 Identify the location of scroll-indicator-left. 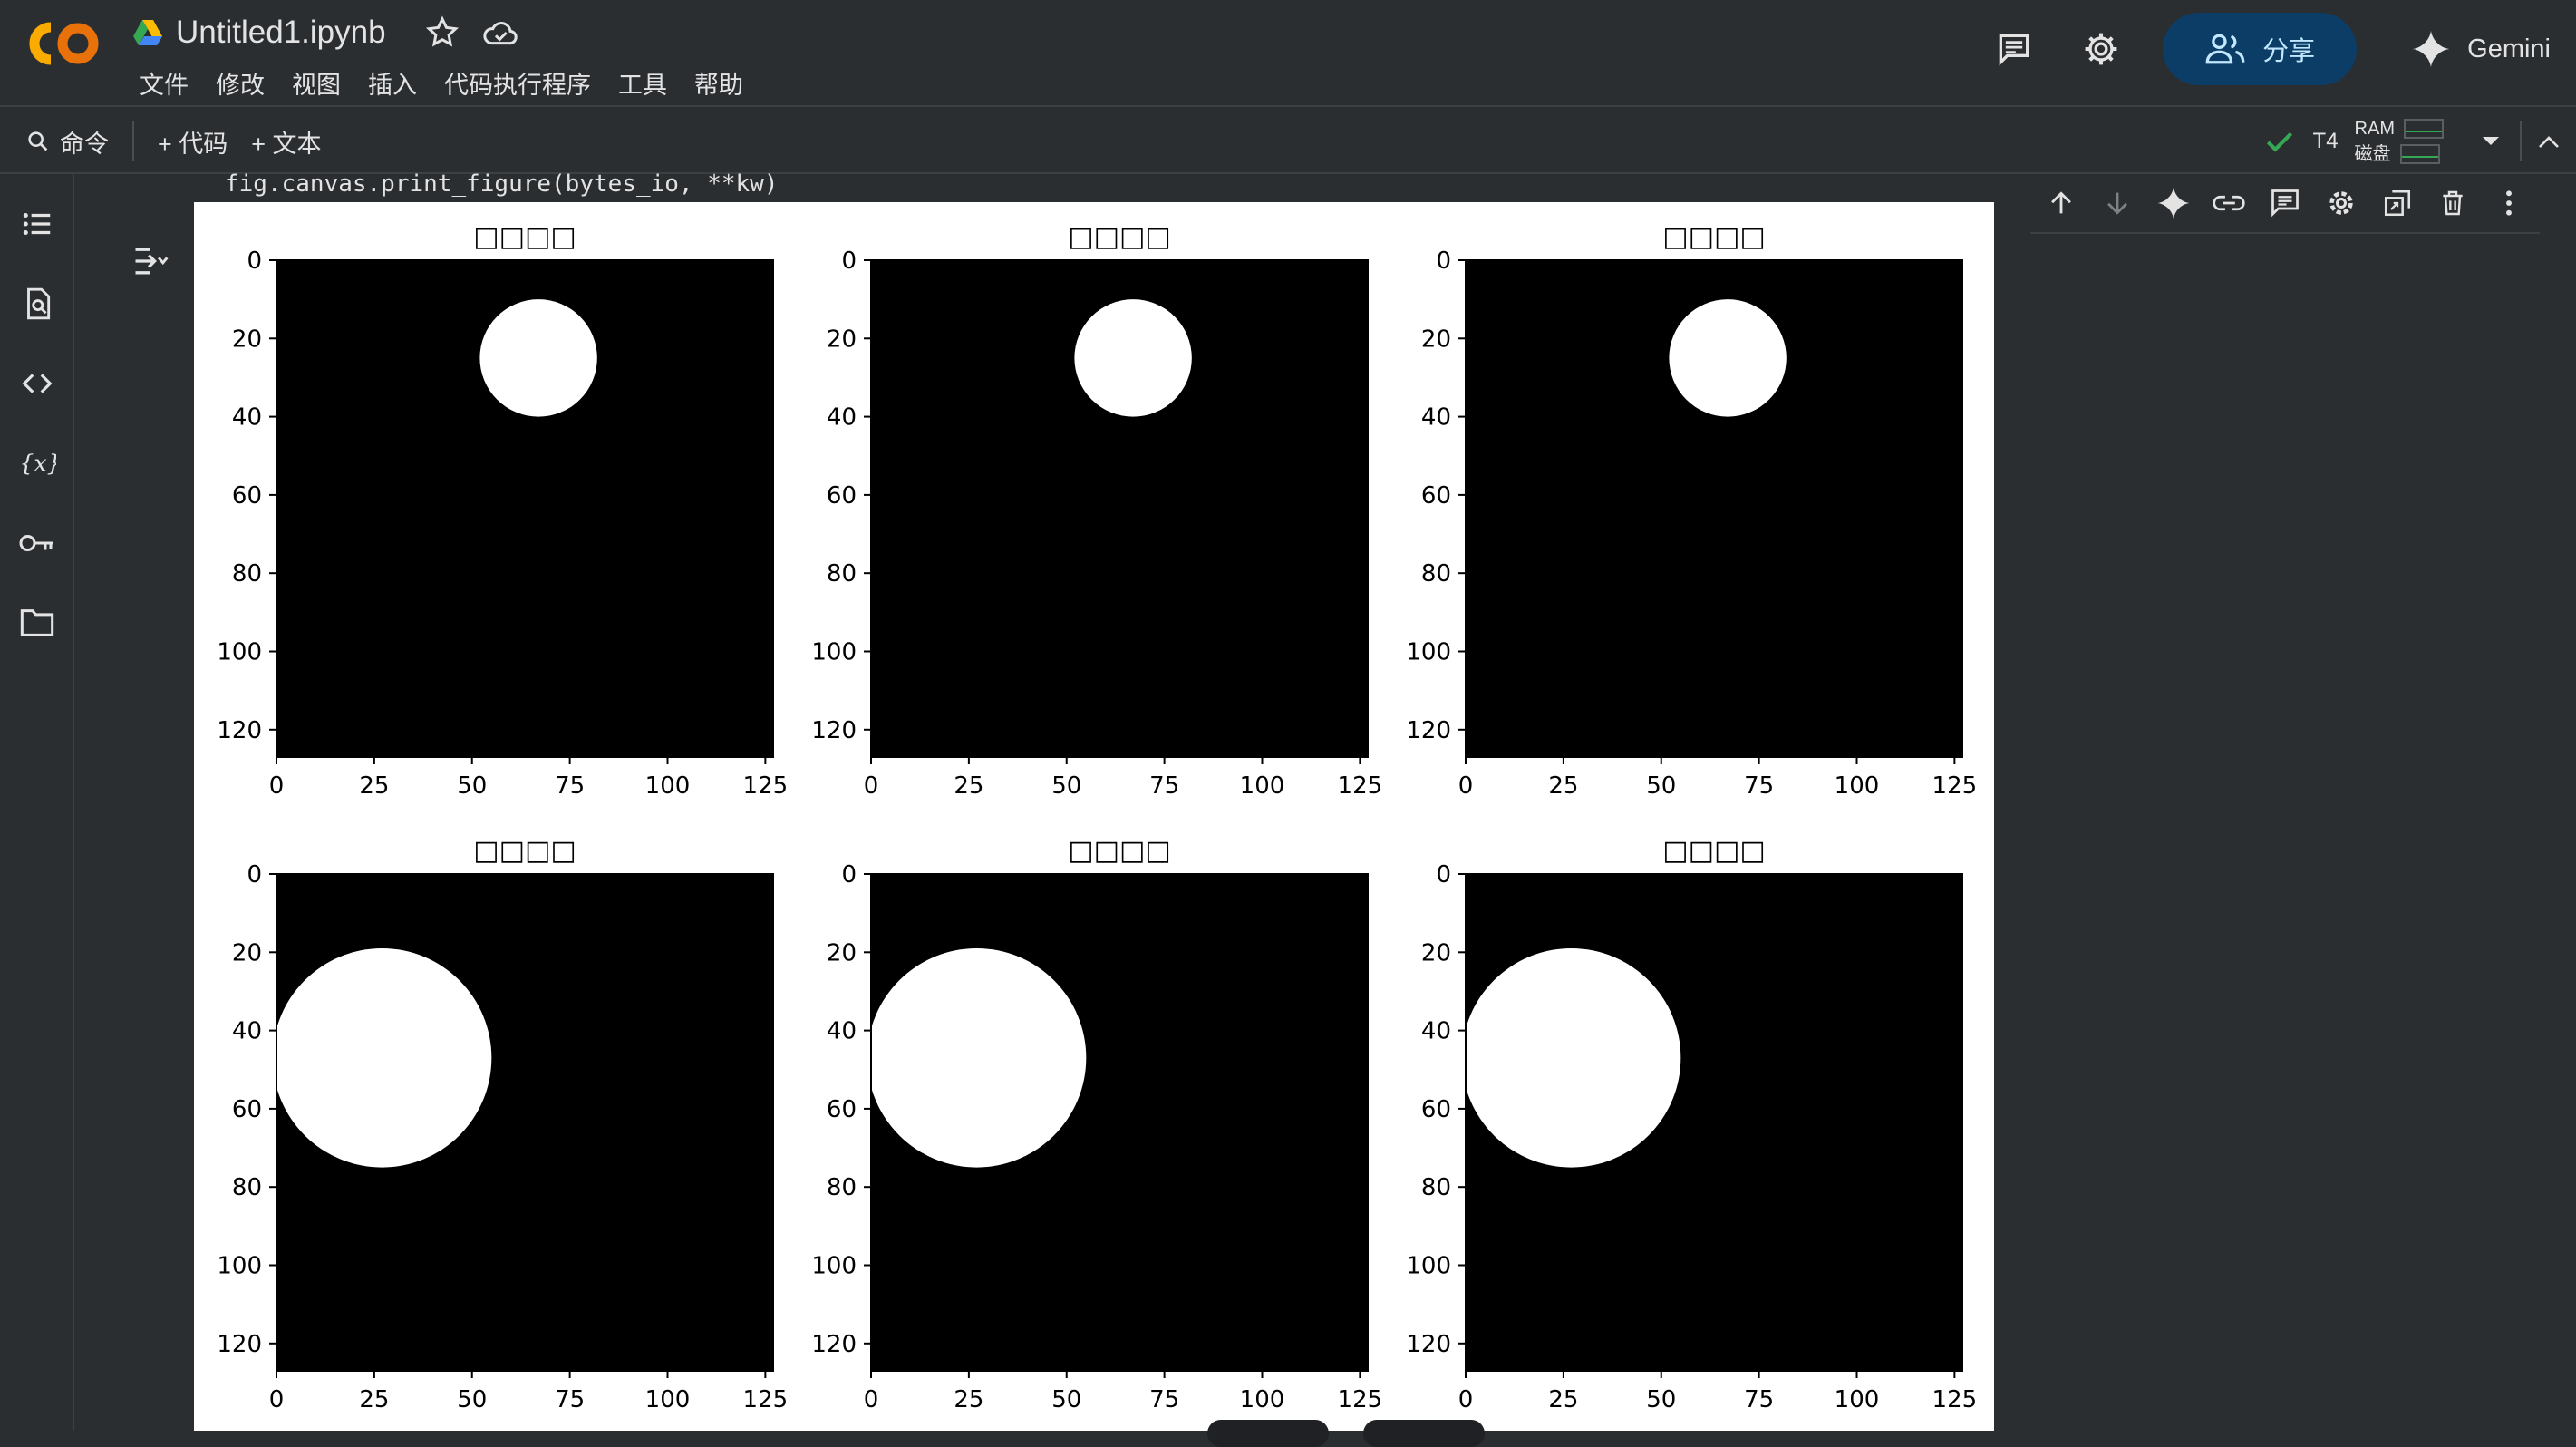
(1268, 1433).